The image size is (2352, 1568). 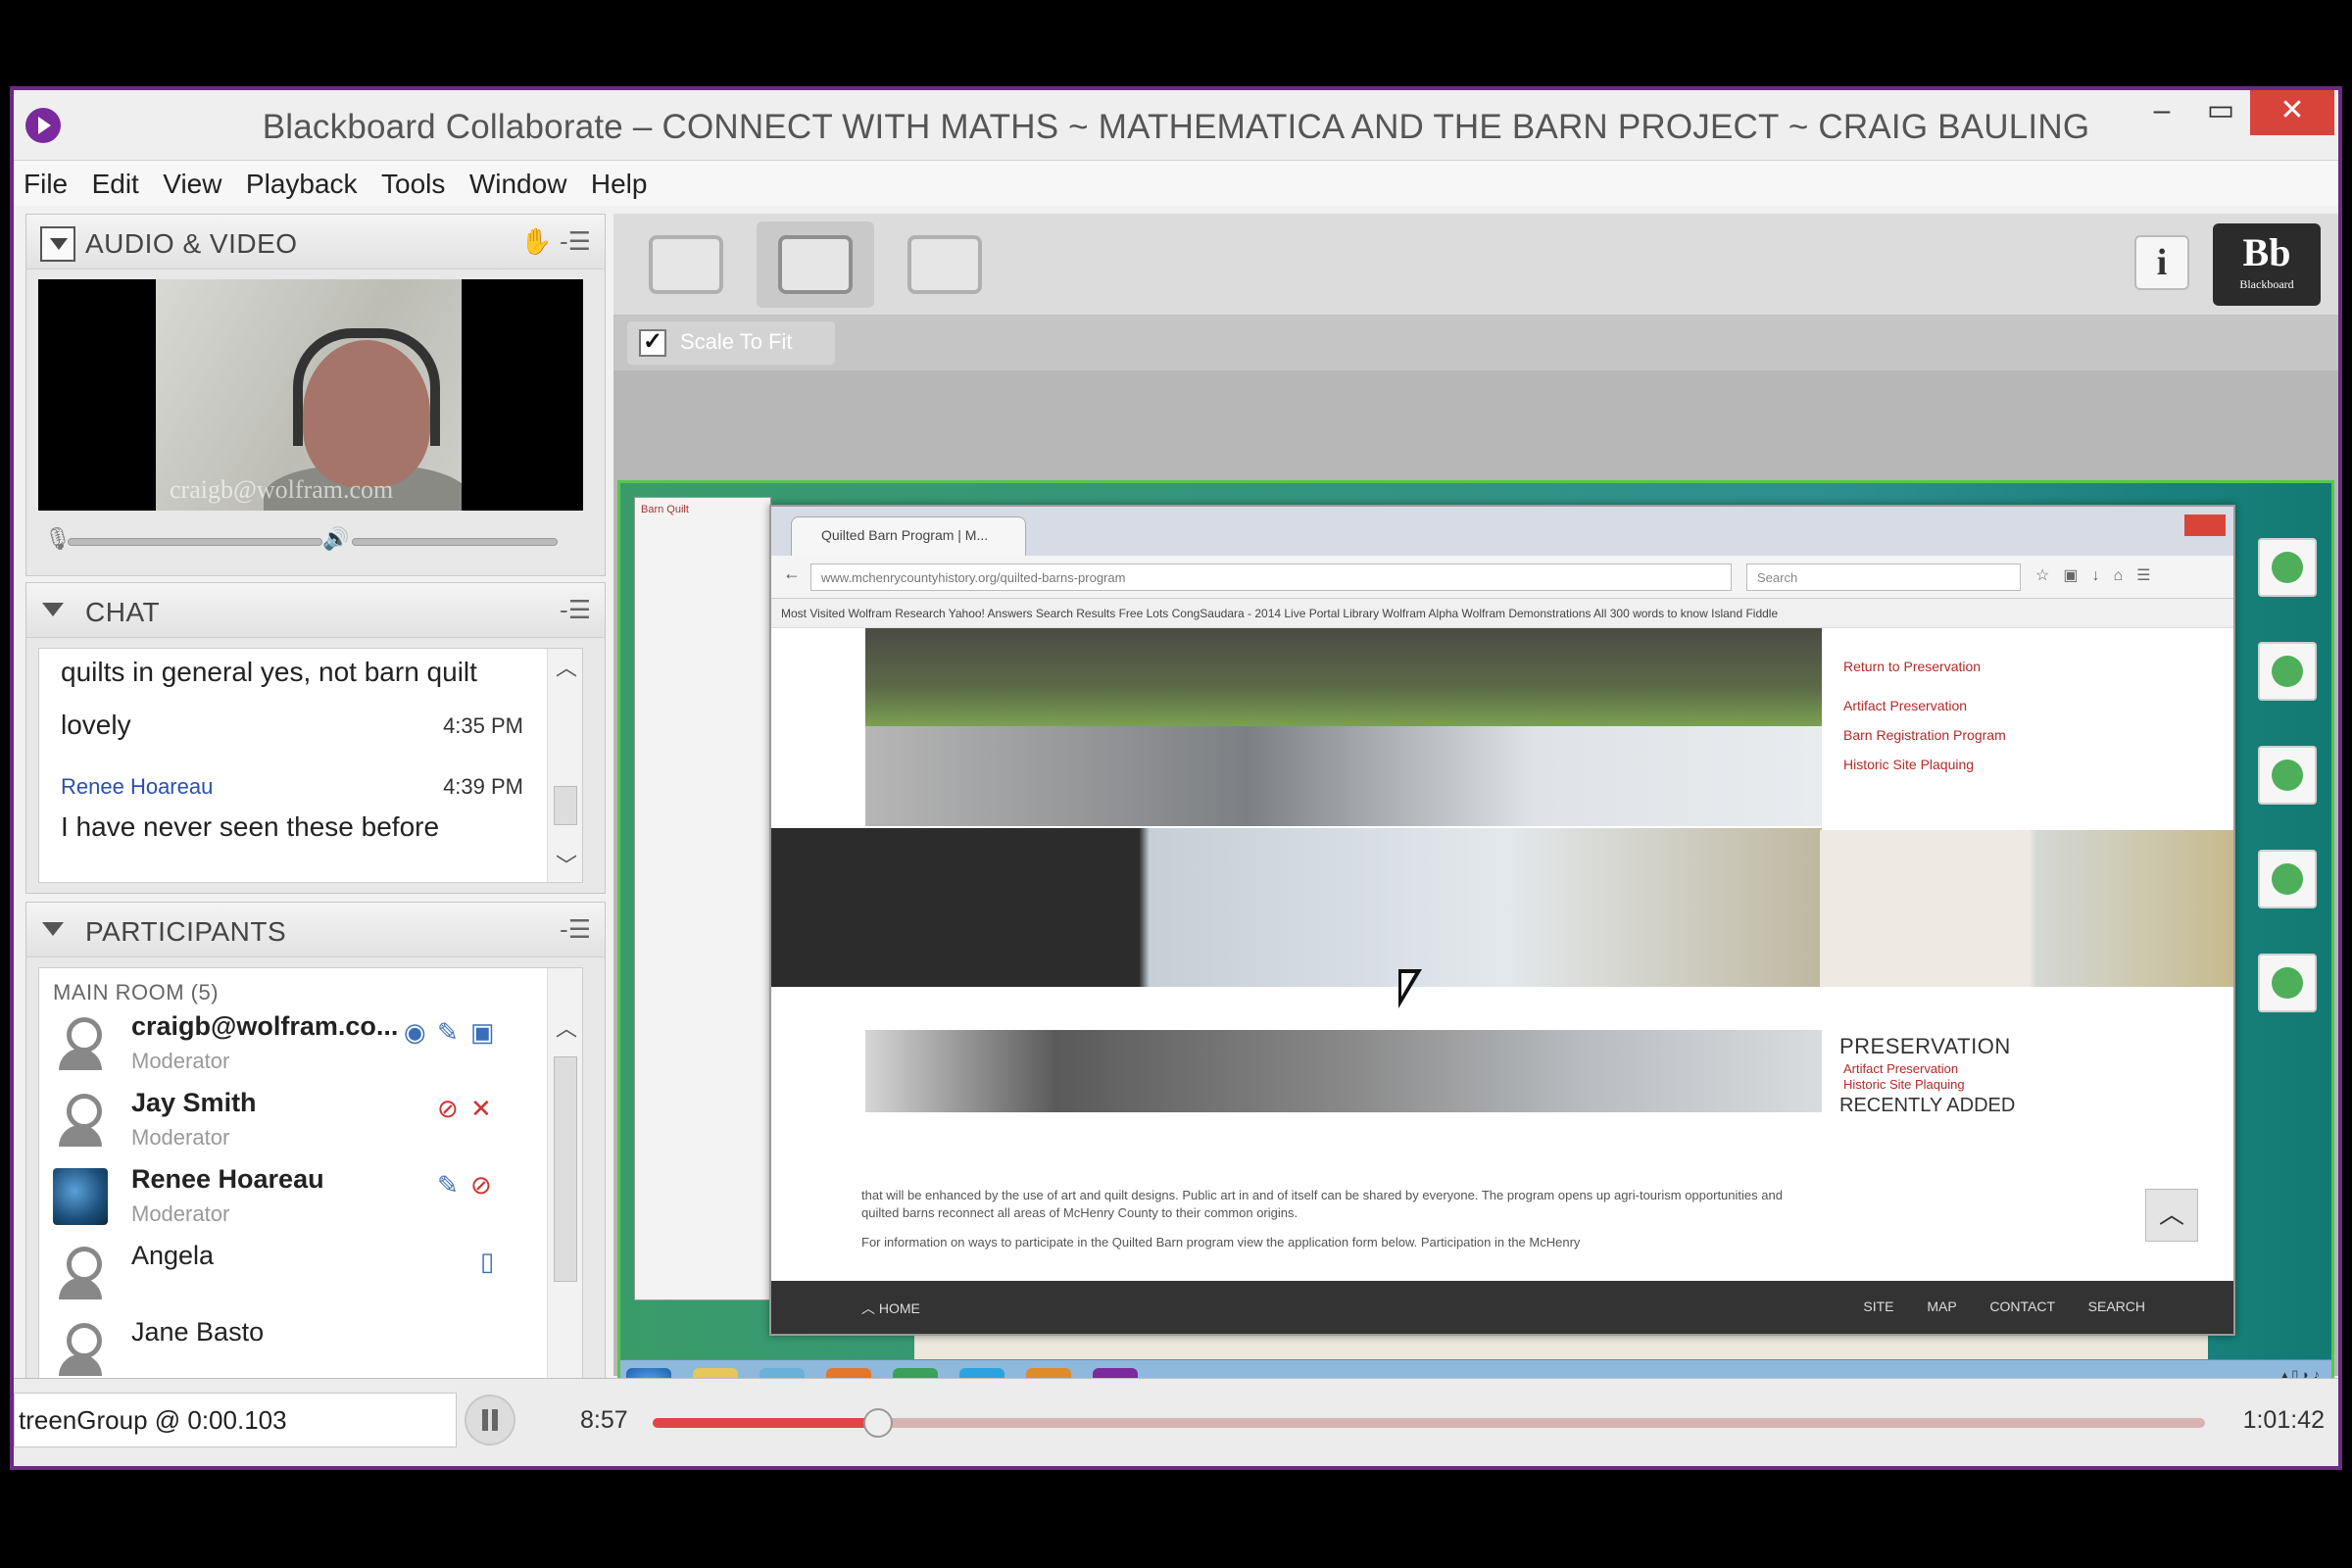 I want to click on minimize-button: –, so click(x=2161, y=112).